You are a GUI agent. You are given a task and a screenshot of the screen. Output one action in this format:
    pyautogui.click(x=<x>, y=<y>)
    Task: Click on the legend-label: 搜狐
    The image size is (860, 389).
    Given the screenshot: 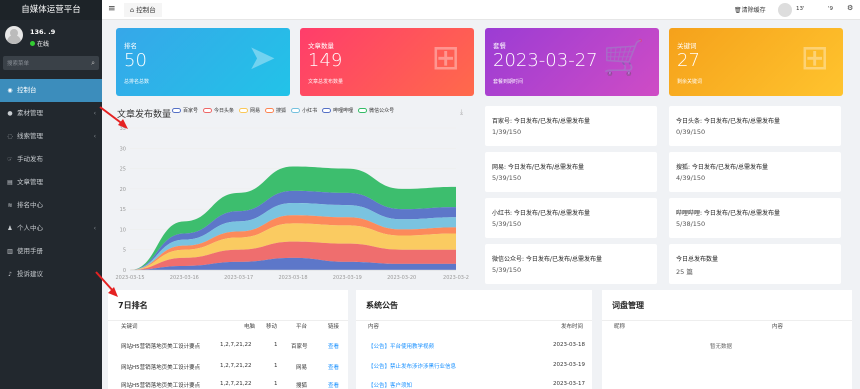 What is the action you would take?
    pyautogui.click(x=281, y=111)
    